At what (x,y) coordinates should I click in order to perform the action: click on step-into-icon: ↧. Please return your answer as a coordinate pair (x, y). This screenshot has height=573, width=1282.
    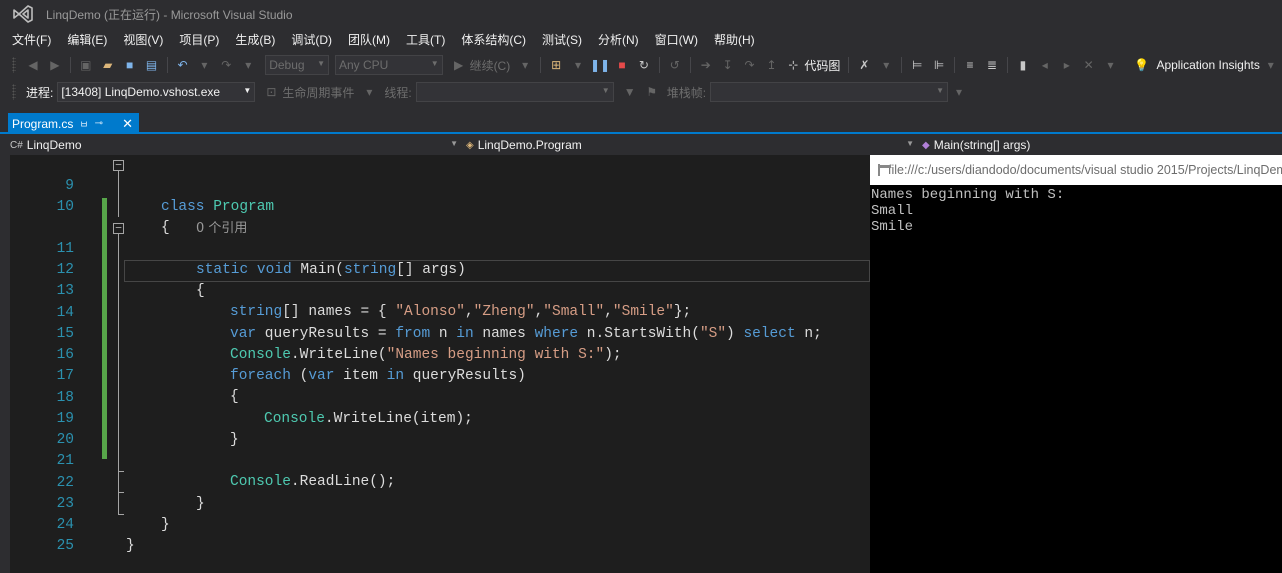
    Looking at the image, I should click on (728, 65).